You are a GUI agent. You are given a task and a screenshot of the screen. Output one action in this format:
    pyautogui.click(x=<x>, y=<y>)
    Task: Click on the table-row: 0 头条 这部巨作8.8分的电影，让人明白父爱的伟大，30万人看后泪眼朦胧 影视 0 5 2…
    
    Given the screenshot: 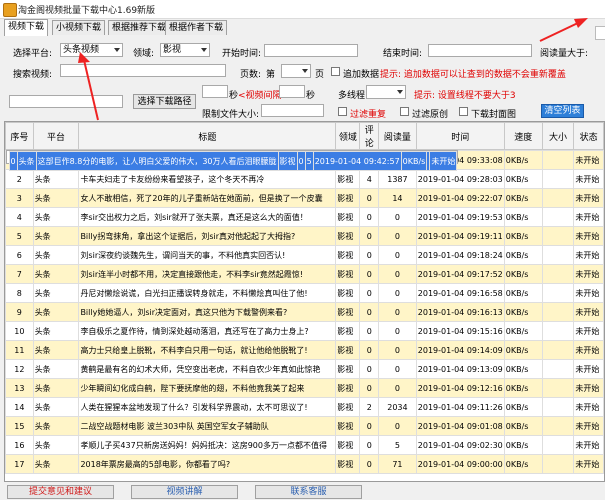 What is the action you would take?
    pyautogui.click(x=232, y=160)
    